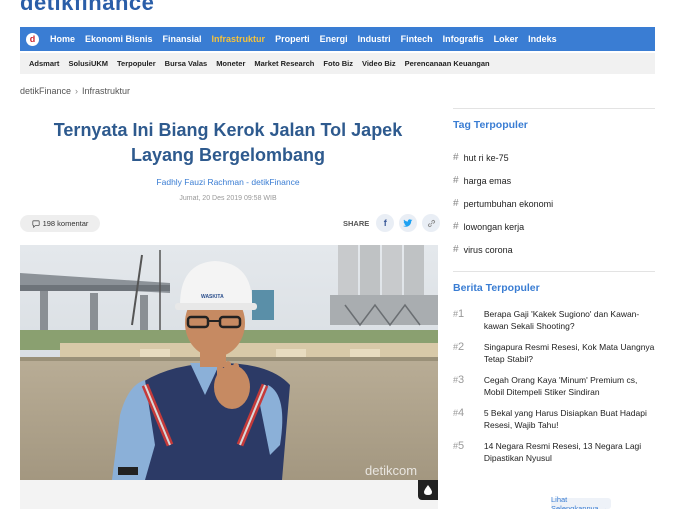 The width and height of the screenshot is (678, 509). Describe the element at coordinates (88, 63) in the screenshot. I see `subnav-item-solusiukm: SolusiUKM` at that location.